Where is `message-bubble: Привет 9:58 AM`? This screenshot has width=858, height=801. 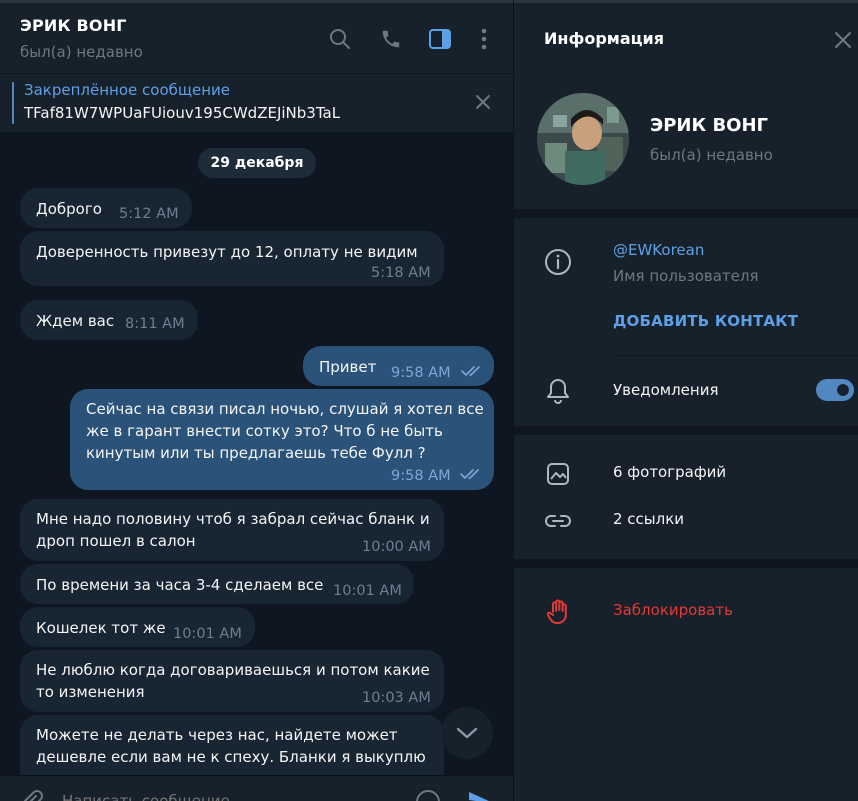
message-bubble: Привет 9:58 AM is located at coordinates (398, 366).